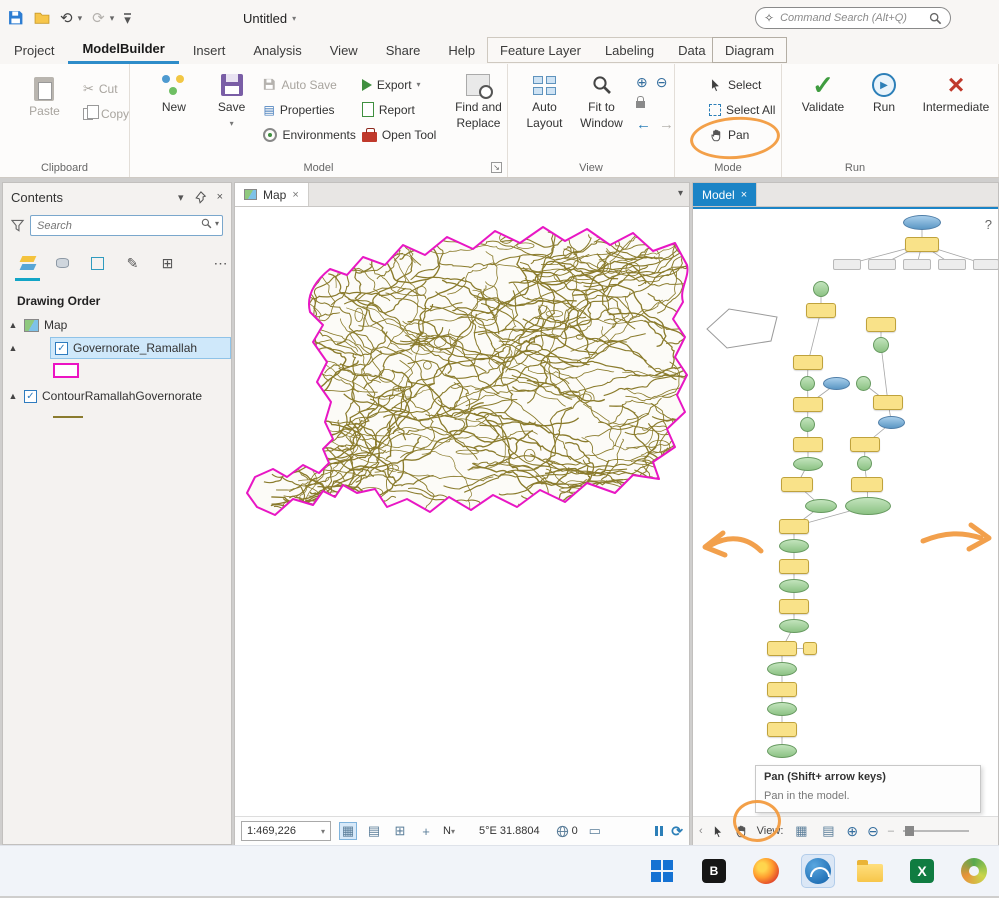 Image resolution: width=999 pixels, height=898 pixels. I want to click on command-search-input, so click(852, 18).